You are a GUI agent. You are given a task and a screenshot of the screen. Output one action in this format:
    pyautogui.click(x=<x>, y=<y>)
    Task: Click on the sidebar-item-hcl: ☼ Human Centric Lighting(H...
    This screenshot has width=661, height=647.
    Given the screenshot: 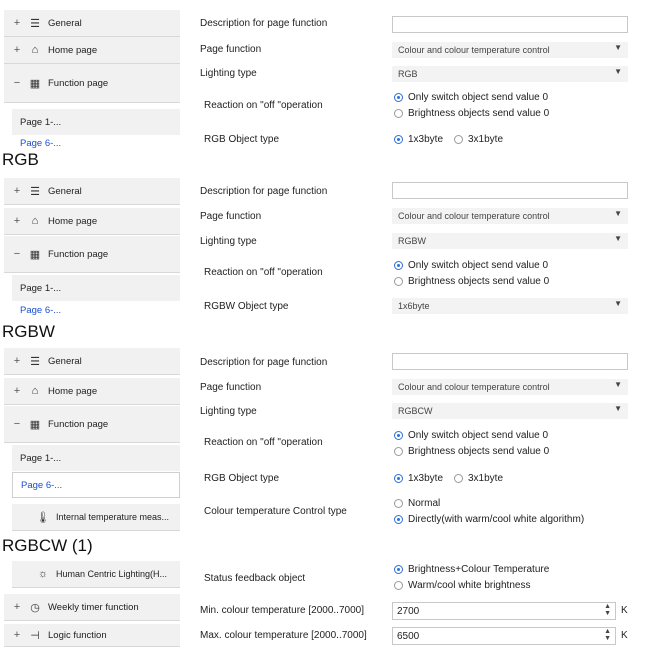 What is the action you would take?
    pyautogui.click(x=96, y=574)
    